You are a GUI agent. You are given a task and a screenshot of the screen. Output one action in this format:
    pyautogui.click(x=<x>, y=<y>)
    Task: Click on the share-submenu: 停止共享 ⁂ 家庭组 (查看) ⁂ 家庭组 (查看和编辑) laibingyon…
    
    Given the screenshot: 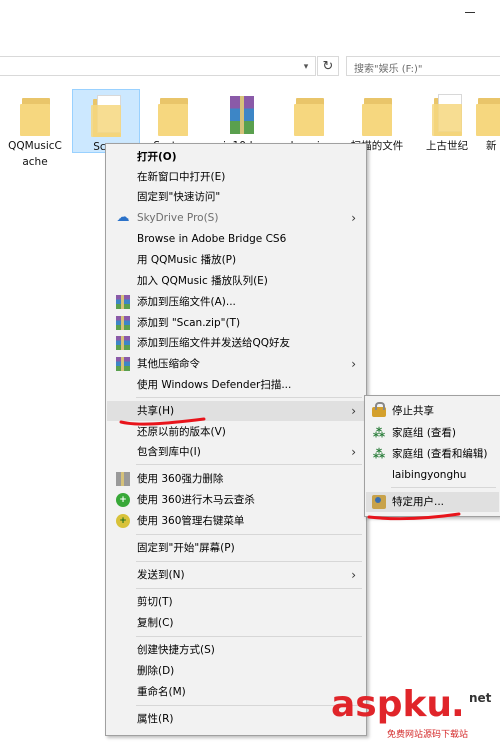 What is the action you would take?
    pyautogui.click(x=432, y=456)
    